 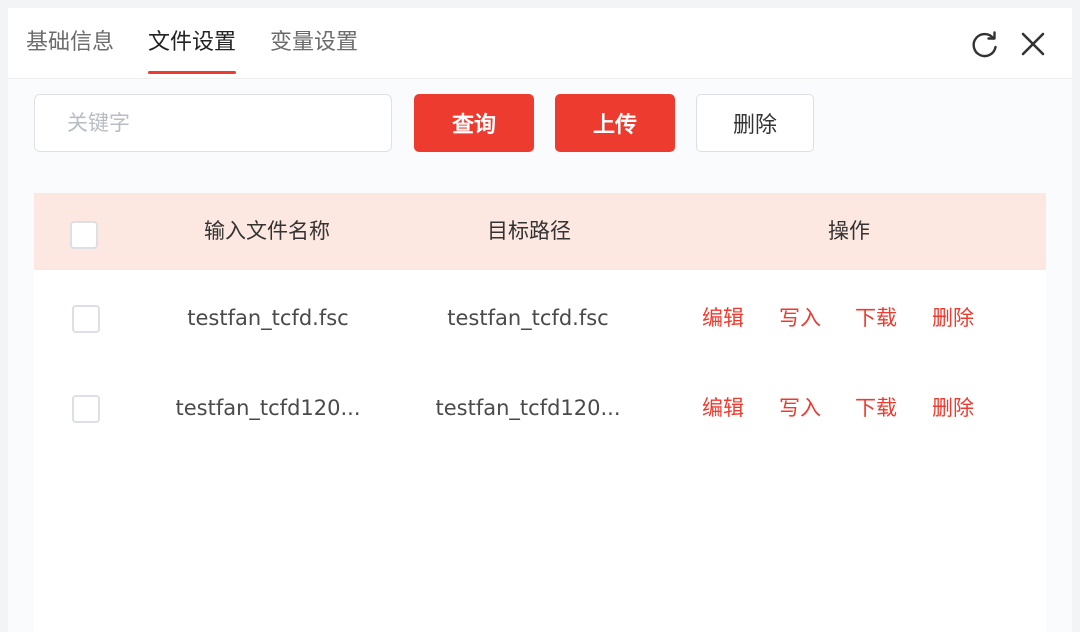 What do you see at coordinates (540, 43) in the screenshot?
I see `panel-header: 基础信息 文件设置 变量设置` at bounding box center [540, 43].